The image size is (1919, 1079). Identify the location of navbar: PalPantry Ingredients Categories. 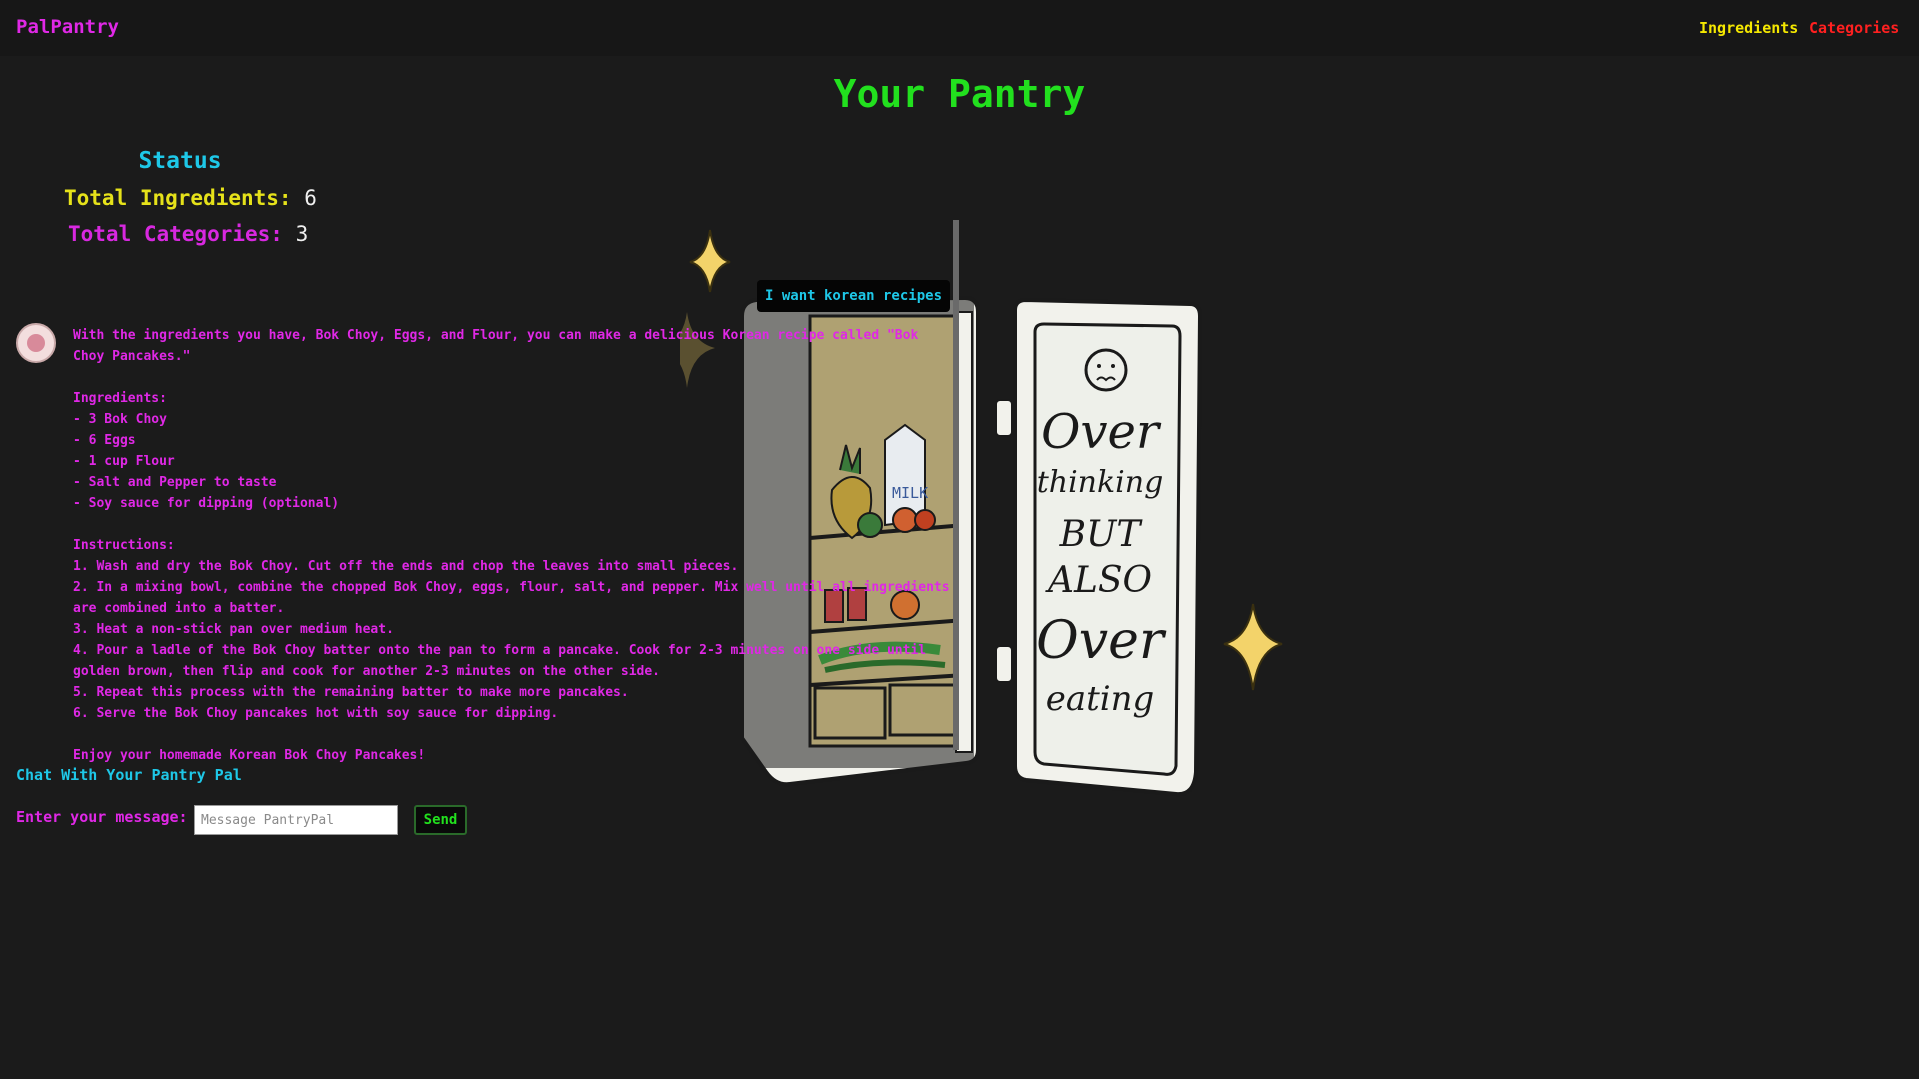
(959, 28).